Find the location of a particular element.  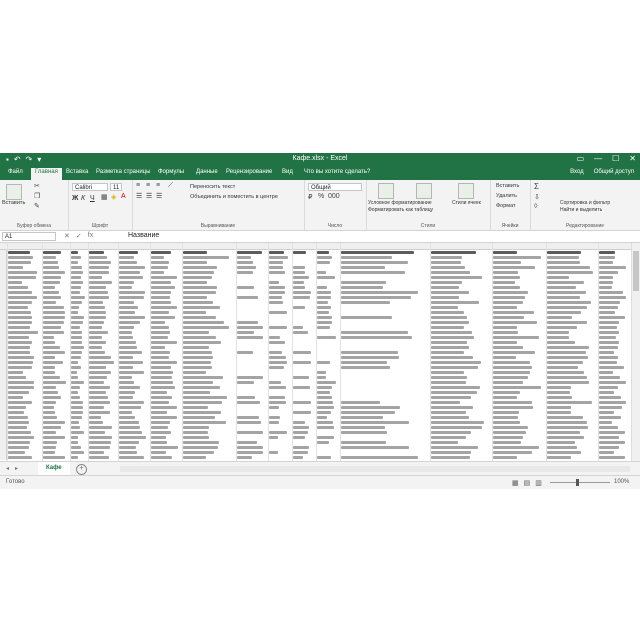

tab-home: Главная is located at coordinates (46, 174).